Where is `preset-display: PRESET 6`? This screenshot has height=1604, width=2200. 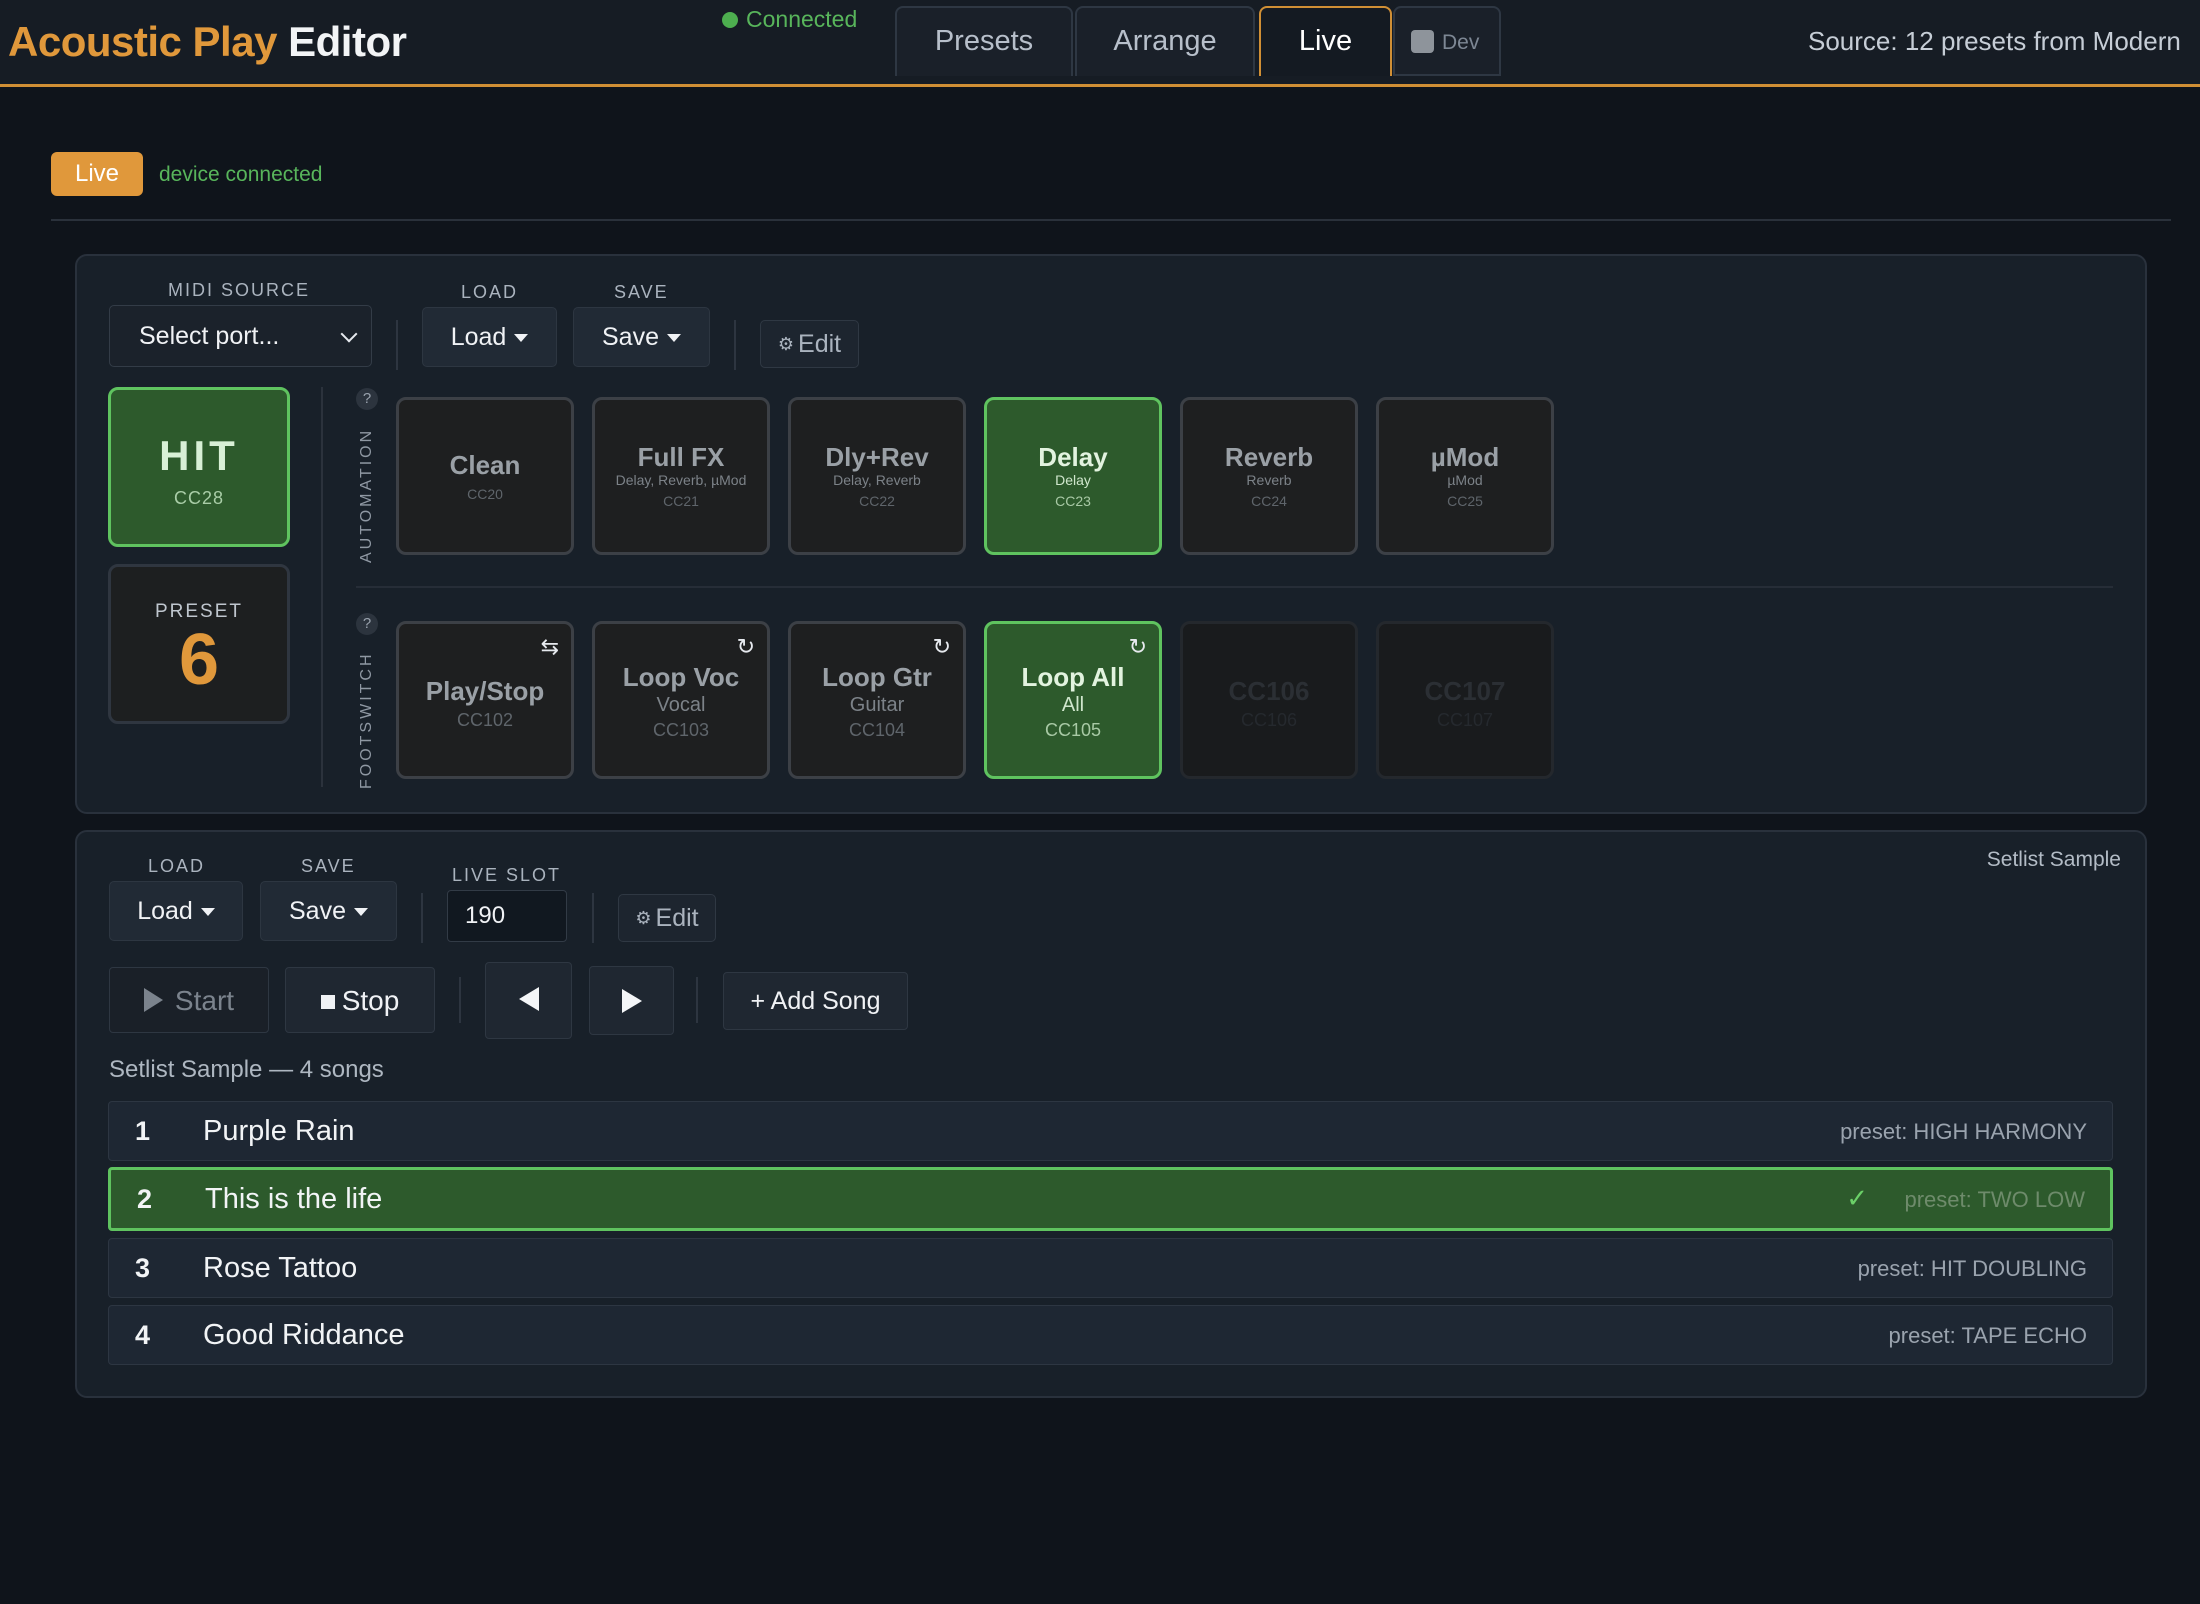
preset-display: PRESET 6 is located at coordinates (199, 644).